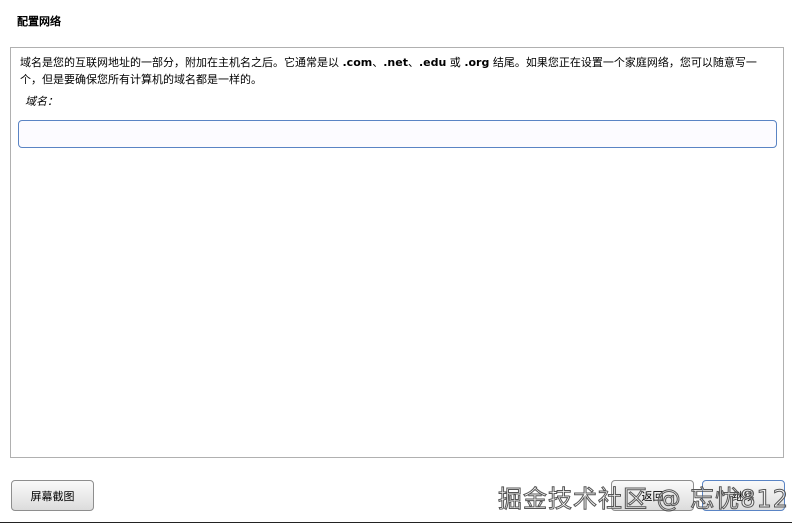  I want to click on domain-input, so click(397, 134).